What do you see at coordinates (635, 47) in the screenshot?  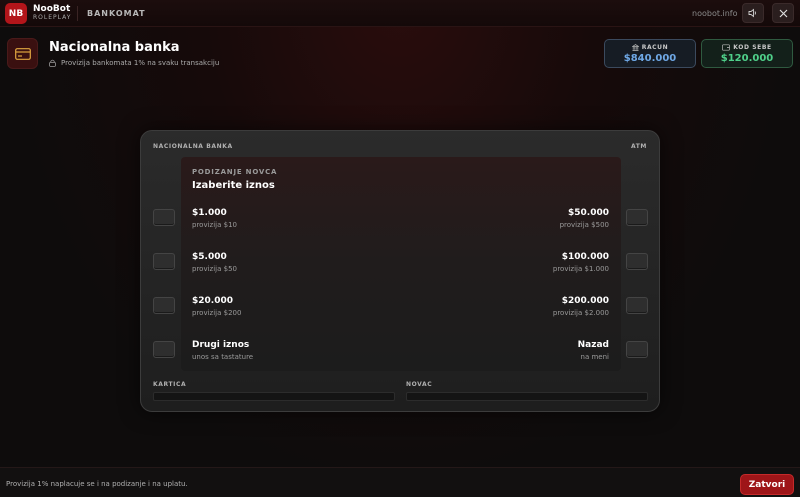 I see `bank-icon` at bounding box center [635, 47].